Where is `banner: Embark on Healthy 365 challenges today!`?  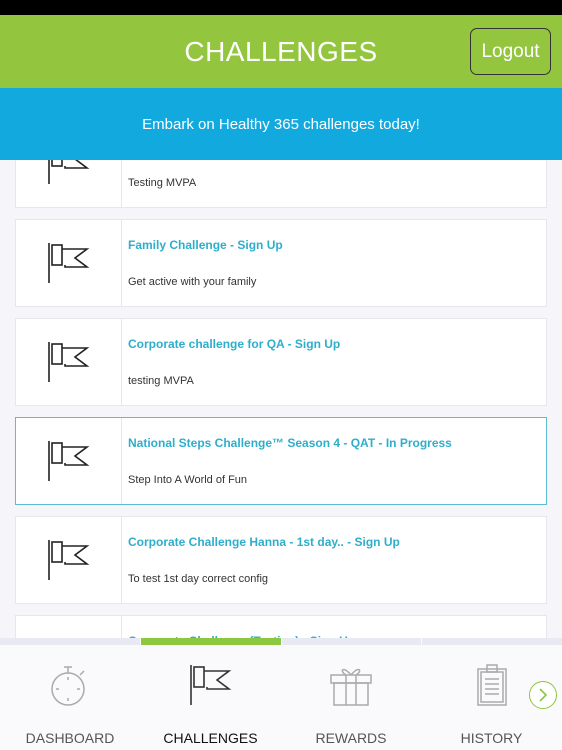 banner: Embark on Healthy 365 challenges today! is located at coordinates (281, 124).